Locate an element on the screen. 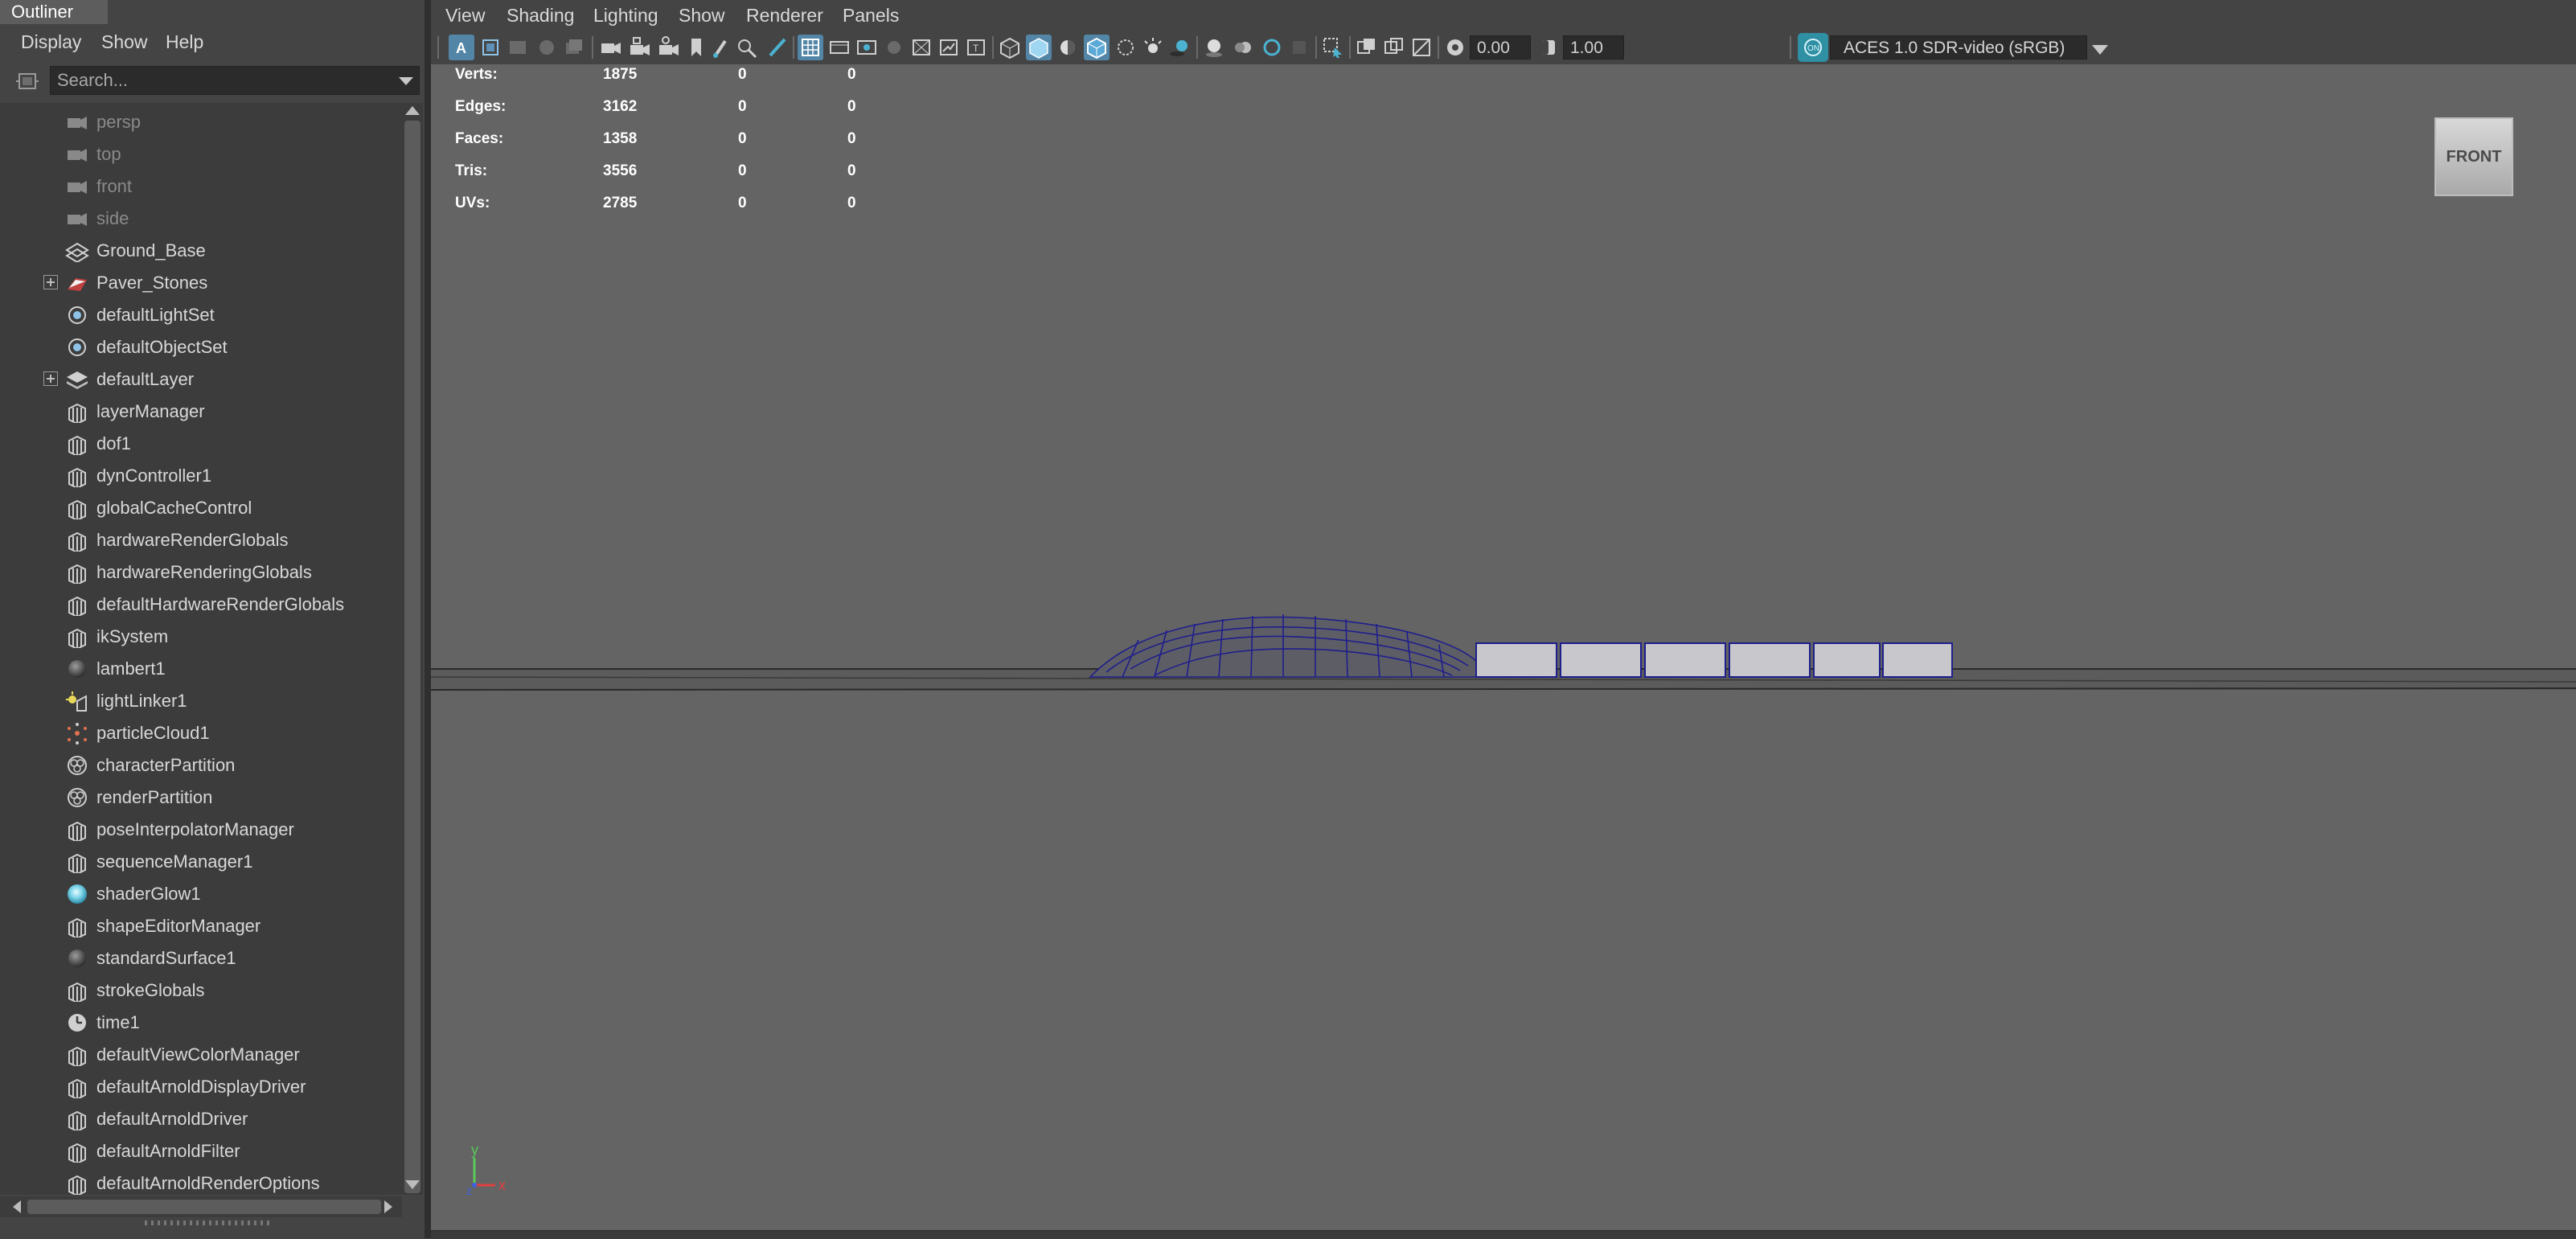 This screenshot has height=1239, width=2576. outliner-item: layerManager is located at coordinates (201, 412).